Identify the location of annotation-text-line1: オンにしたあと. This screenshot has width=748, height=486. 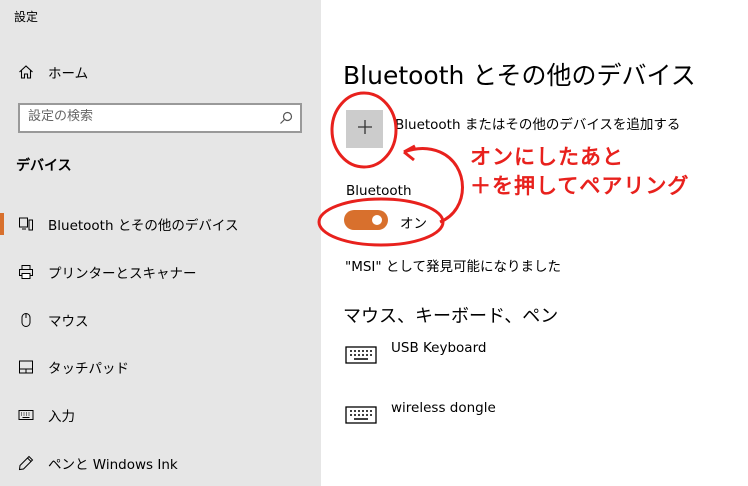
(547, 157).